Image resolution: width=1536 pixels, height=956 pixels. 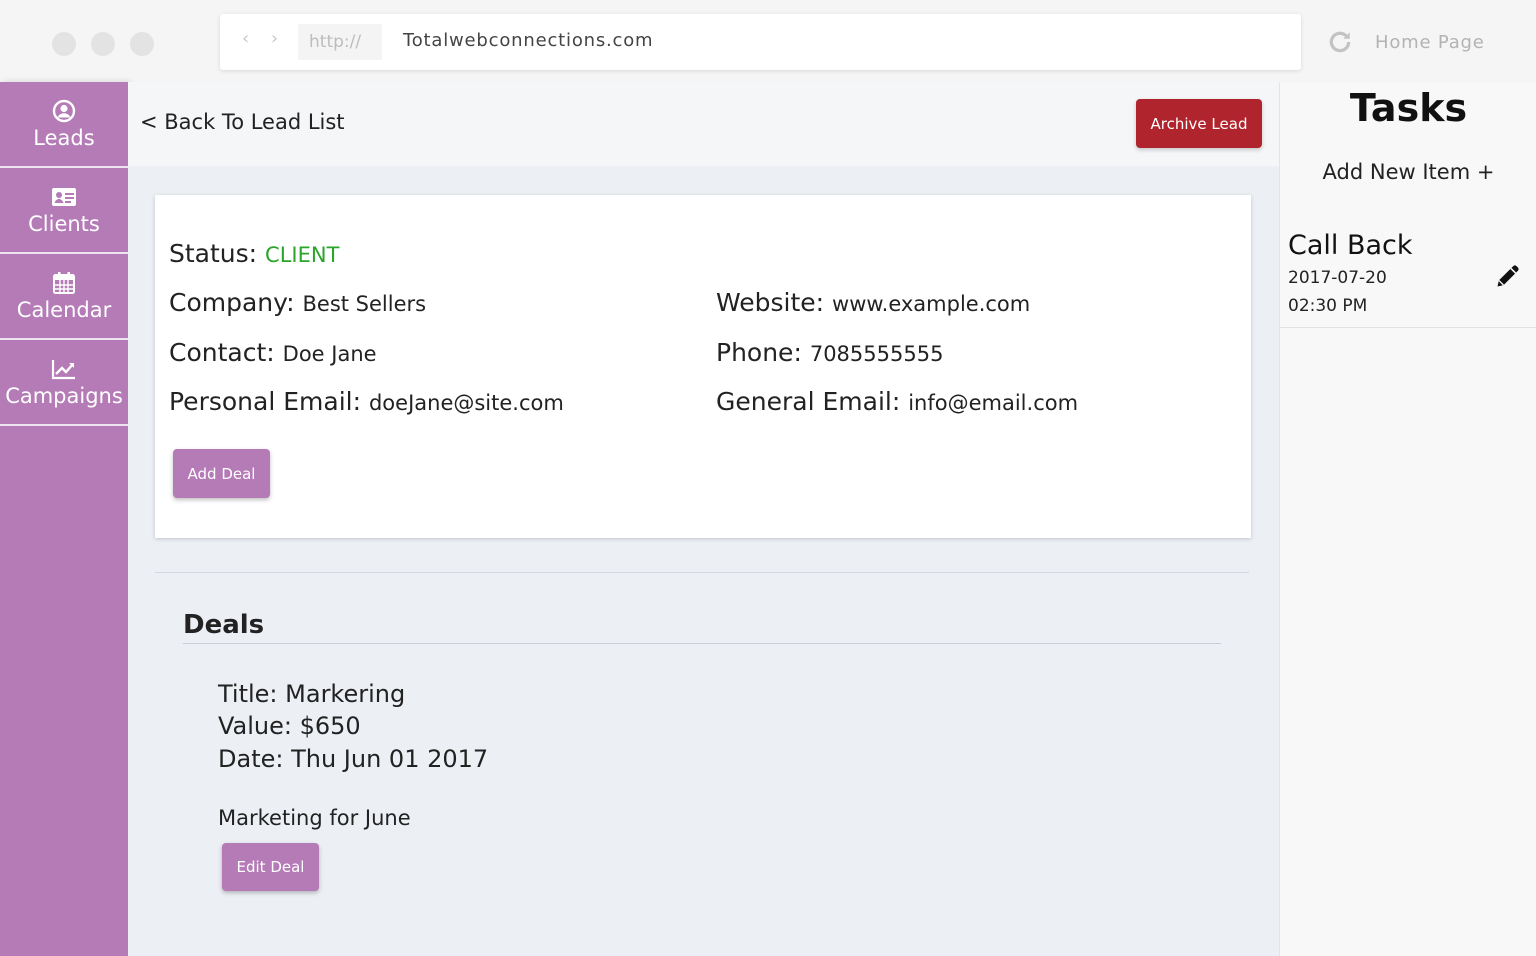 What do you see at coordinates (242, 122) in the screenshot?
I see `back-to-lead-list-link: < Back To Lead List` at bounding box center [242, 122].